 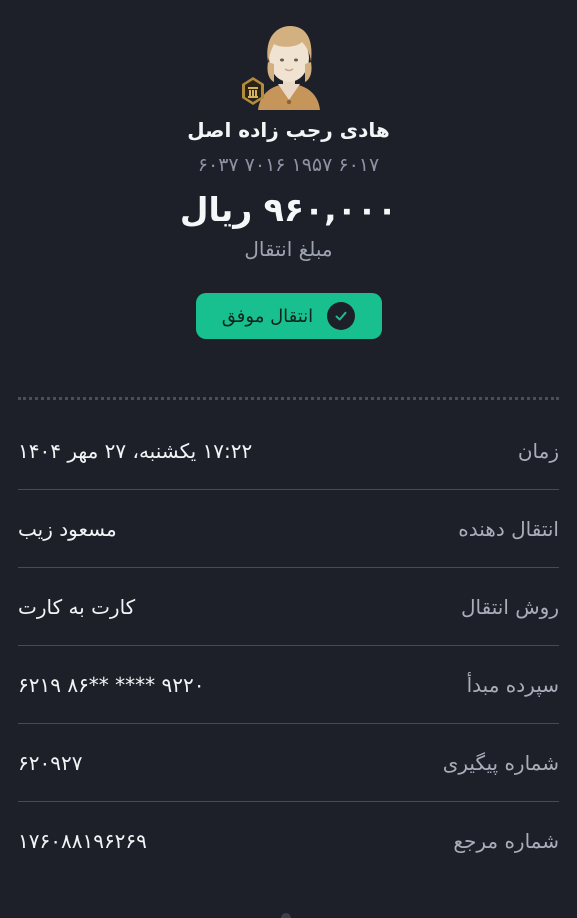 What do you see at coordinates (288, 607) in the screenshot?
I see `detail-row-method: کارت به کارت روش انتقال` at bounding box center [288, 607].